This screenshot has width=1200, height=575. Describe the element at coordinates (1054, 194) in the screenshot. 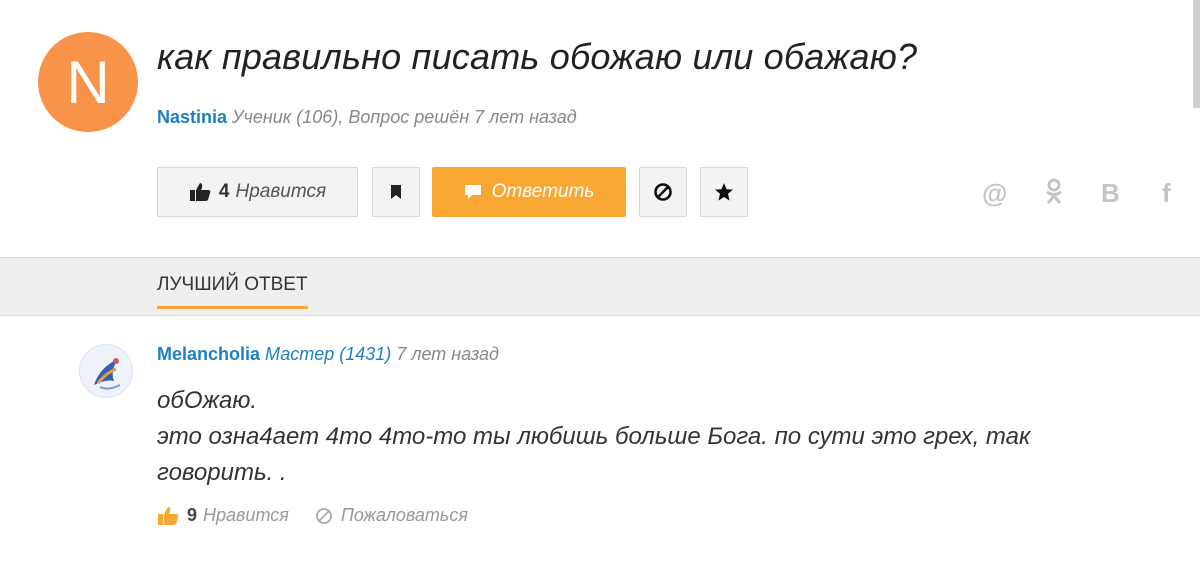

I see `share-ok-icon` at that location.